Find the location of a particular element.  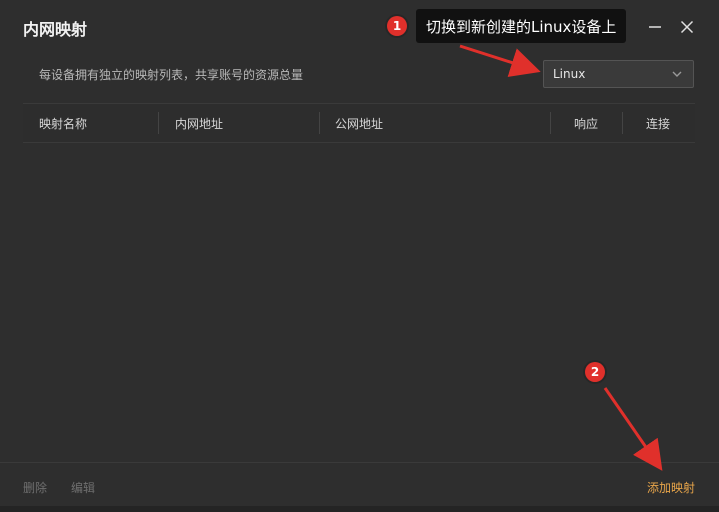

column-header-mapping-name: 映射名称 is located at coordinates (63, 123).